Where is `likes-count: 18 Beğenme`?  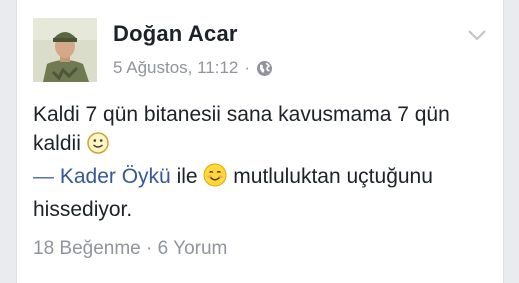 likes-count: 18 Beğenme is located at coordinates (87, 248).